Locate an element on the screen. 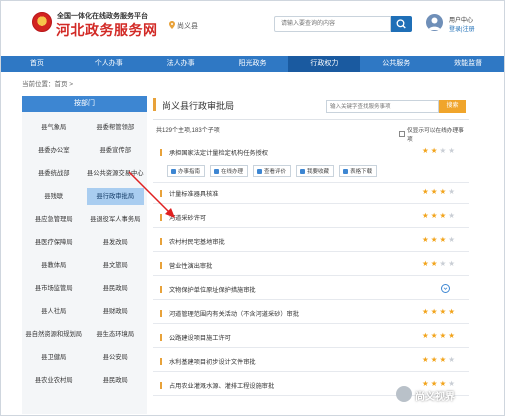  department-item: 县应急管理局 is located at coordinates (54, 219).